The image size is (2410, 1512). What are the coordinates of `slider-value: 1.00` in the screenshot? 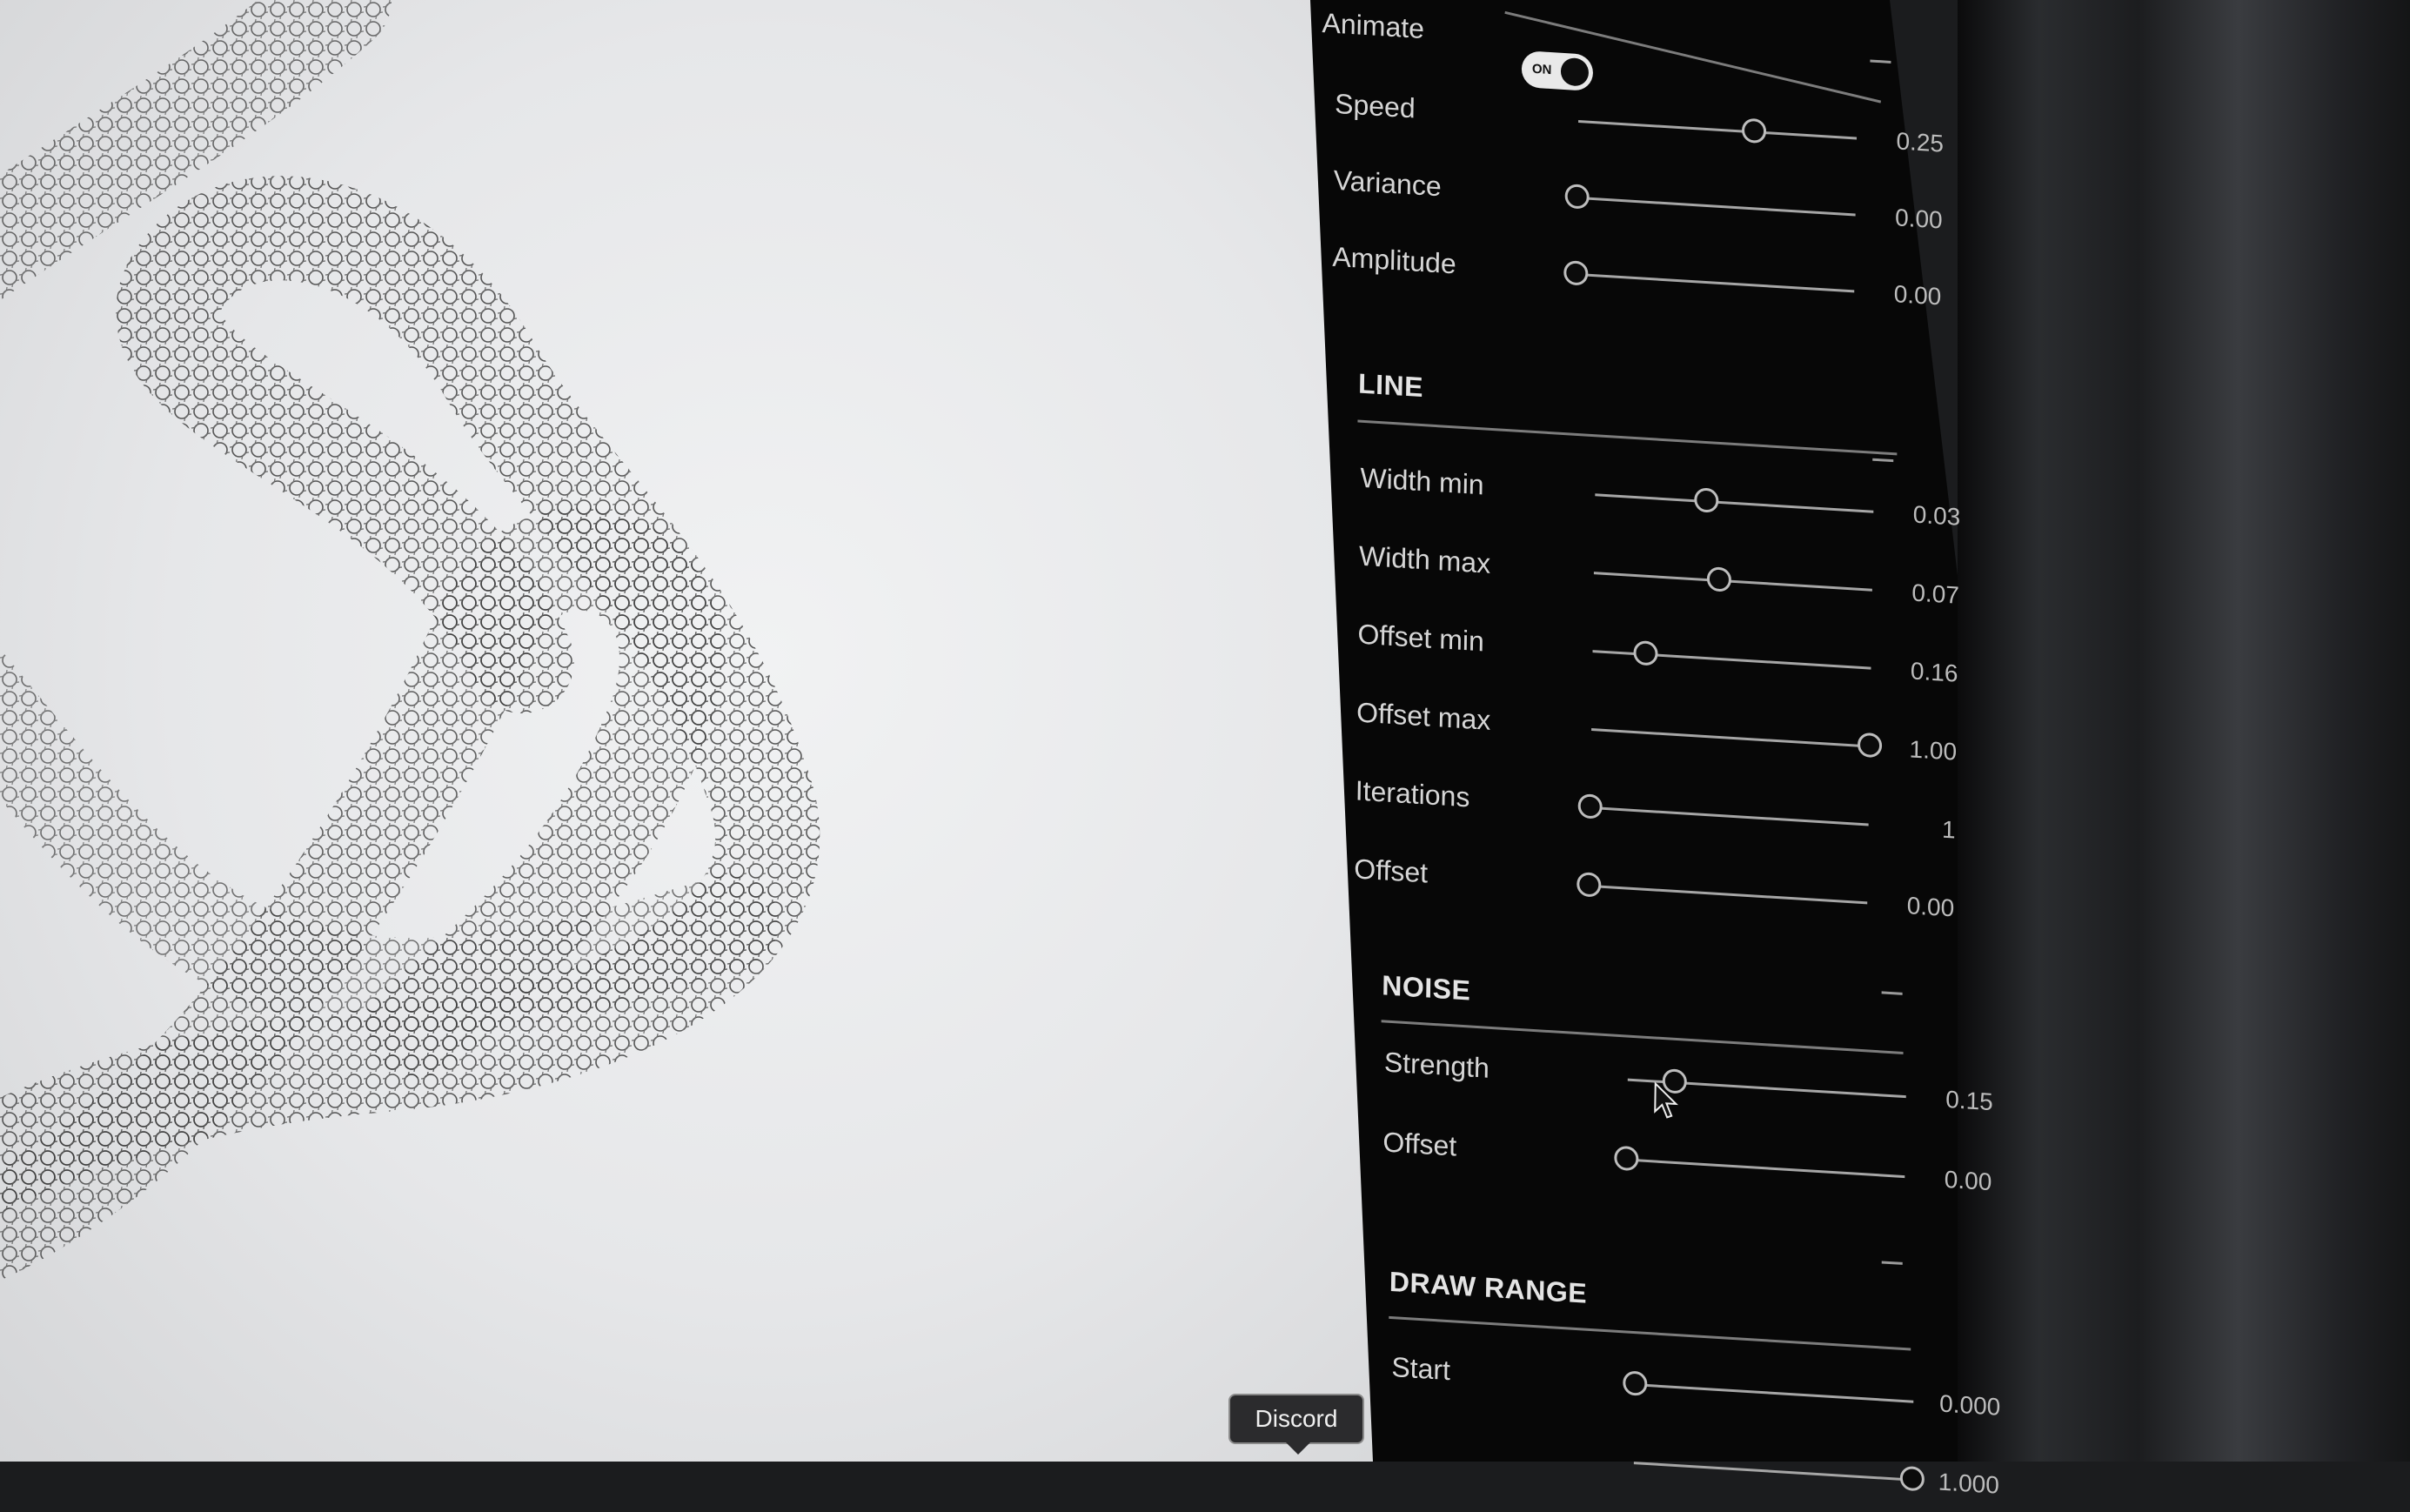 It's located at (1933, 751).